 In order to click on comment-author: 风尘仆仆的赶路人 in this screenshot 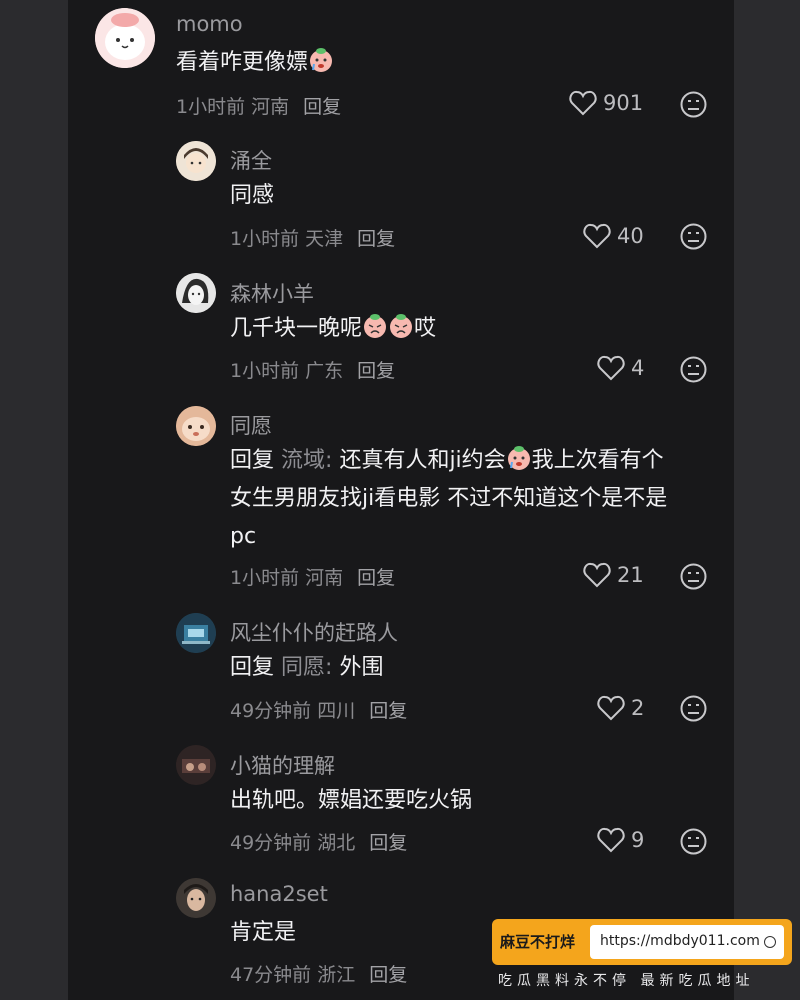, I will do `click(314, 632)`.